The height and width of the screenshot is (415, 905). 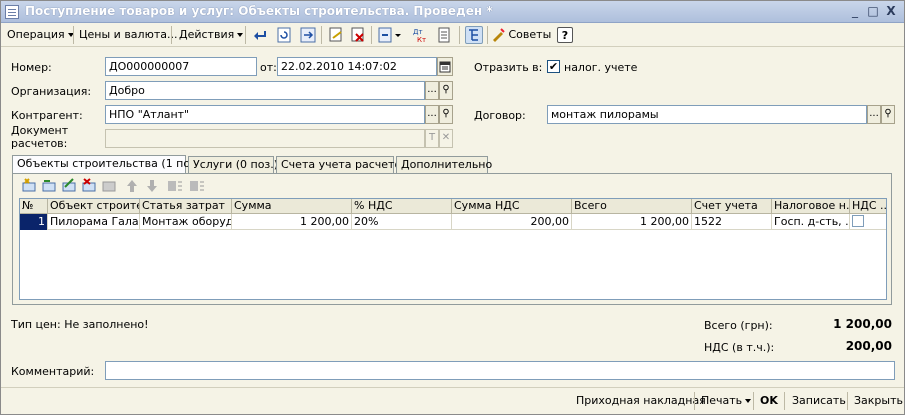 What do you see at coordinates (357, 66) in the screenshot?
I see `date-field: 22.02.2010 14:07:02` at bounding box center [357, 66].